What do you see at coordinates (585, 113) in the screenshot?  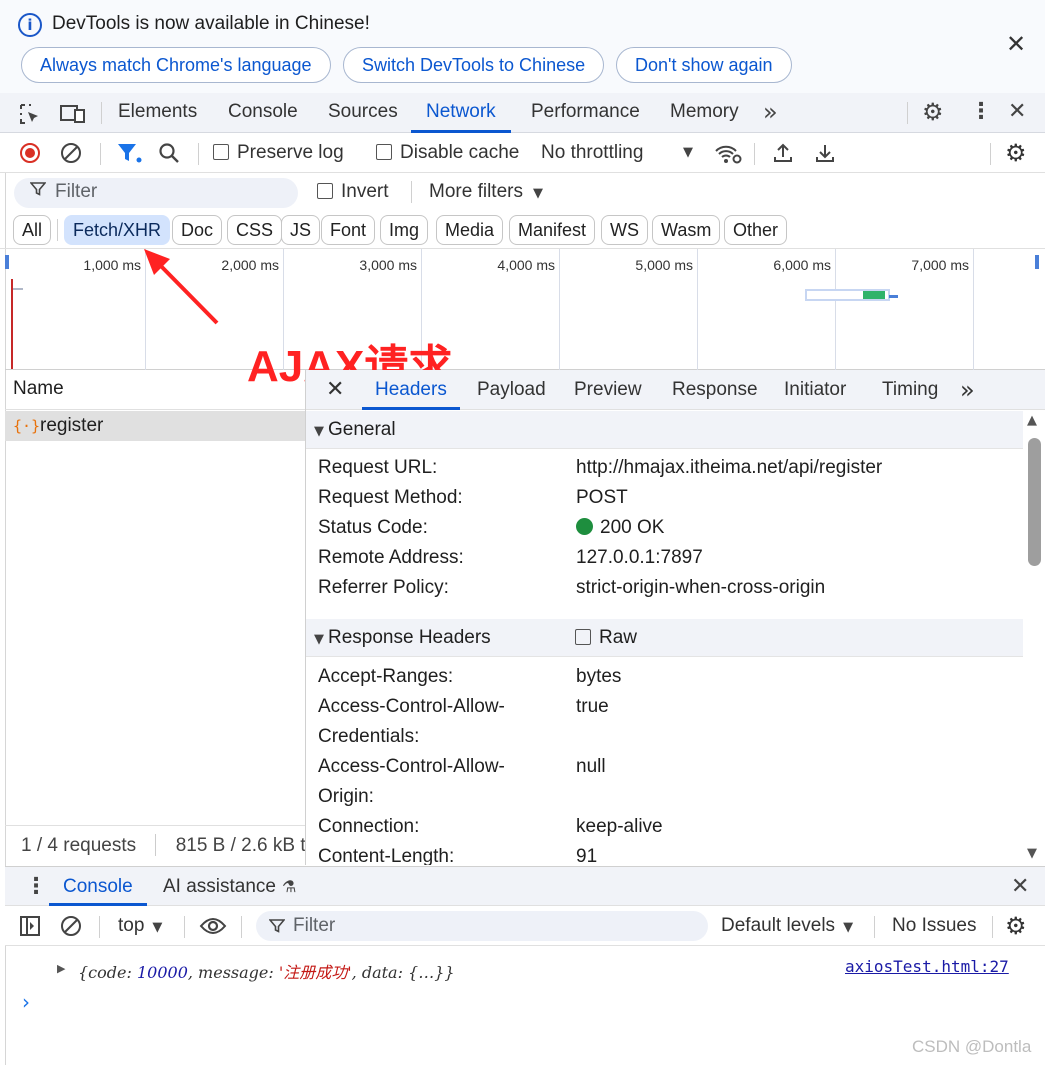 I see `tab-performance: Performance` at bounding box center [585, 113].